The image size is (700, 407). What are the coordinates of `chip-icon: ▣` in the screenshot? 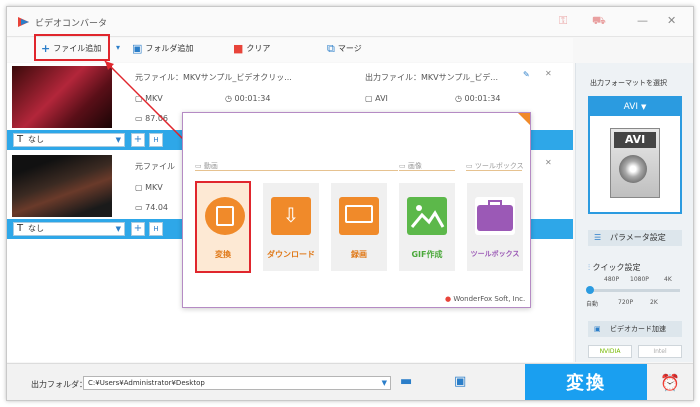 It's located at (597, 329).